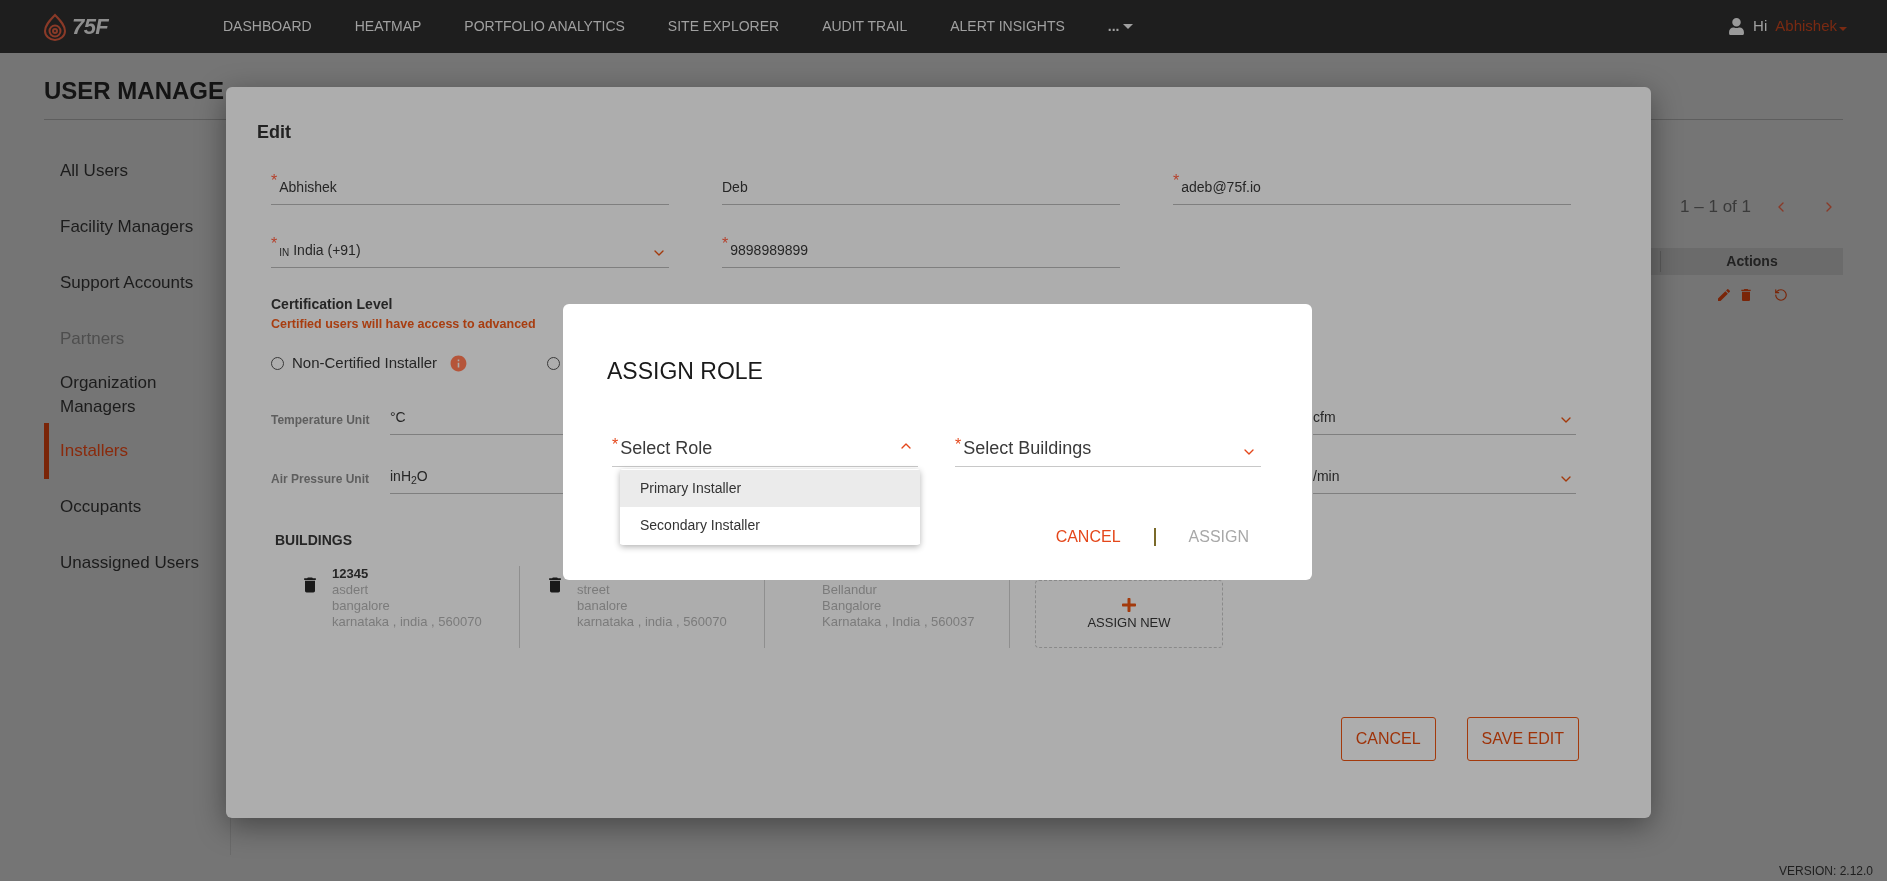 The height and width of the screenshot is (881, 1887). I want to click on sidebar-item: Organization Managers, so click(137, 395).